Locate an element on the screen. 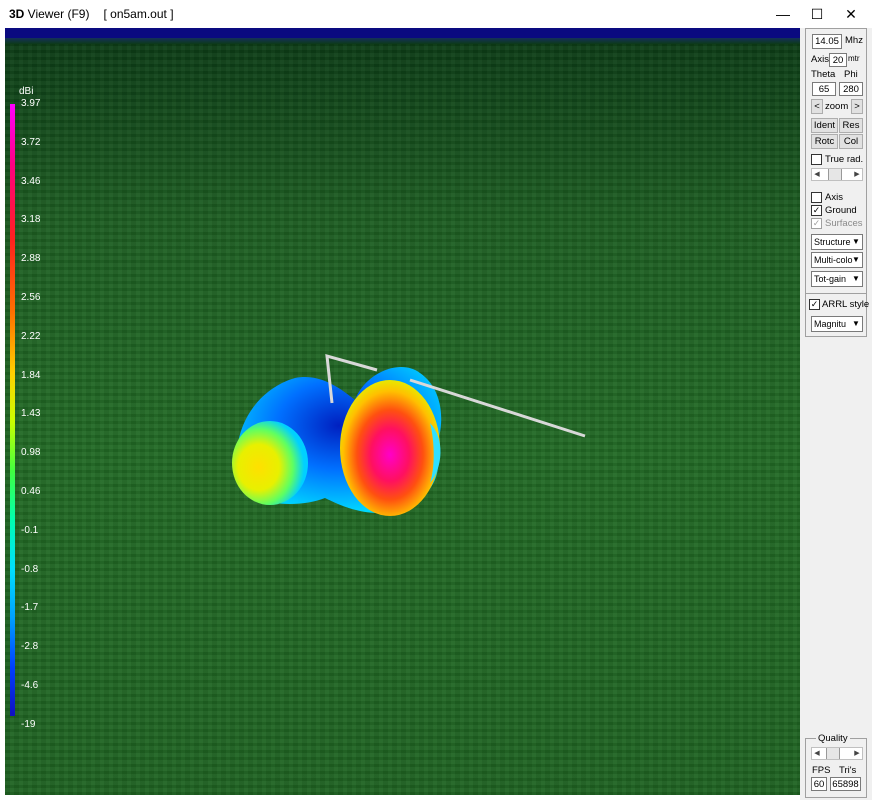 This screenshot has width=872, height=800. ground-checkbox: ✓ is located at coordinates (816, 210).